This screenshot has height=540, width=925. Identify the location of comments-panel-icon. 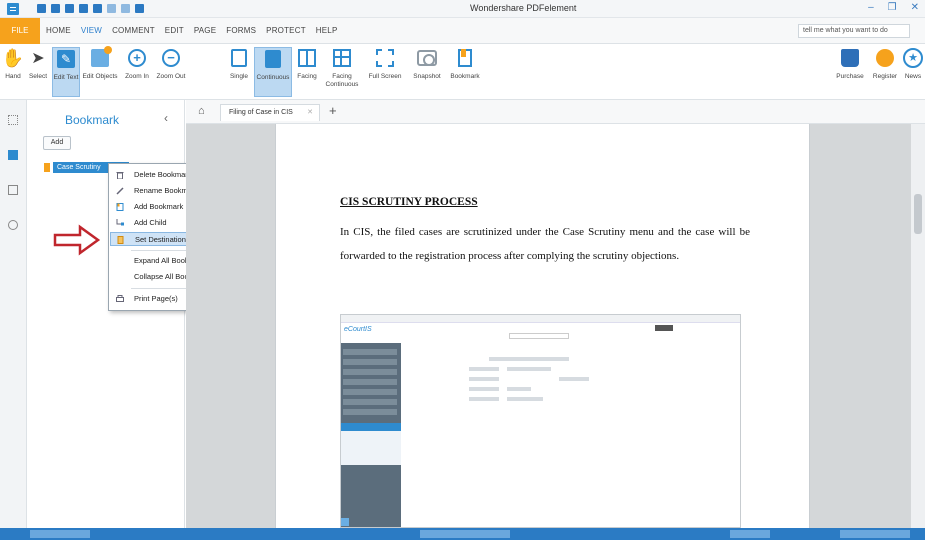
(13, 190).